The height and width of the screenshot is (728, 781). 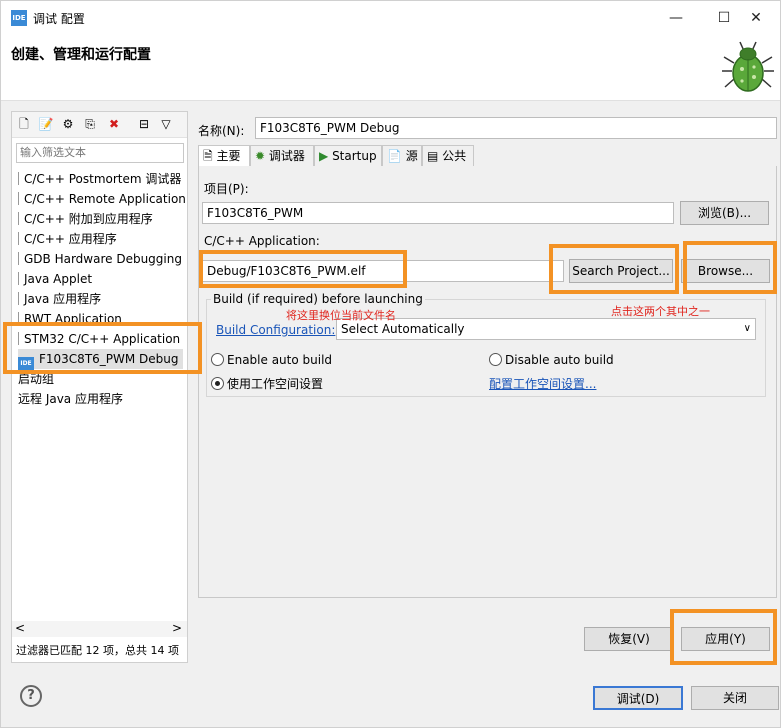 I want to click on highlight-box-app-path, so click(x=303, y=269).